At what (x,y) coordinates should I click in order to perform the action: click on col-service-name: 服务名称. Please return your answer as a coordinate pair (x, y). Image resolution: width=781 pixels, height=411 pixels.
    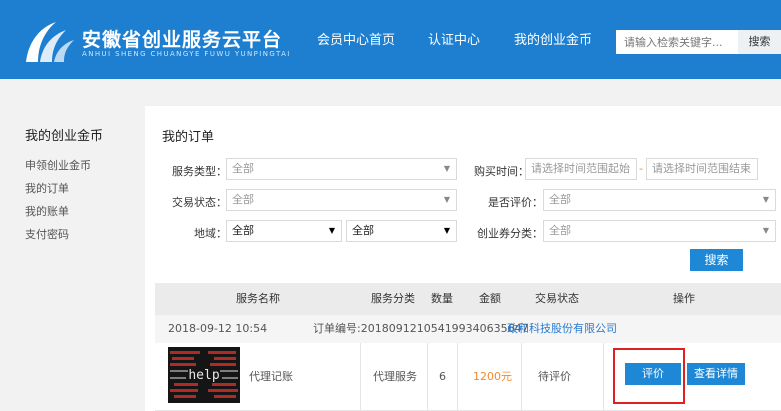
    Looking at the image, I should click on (258, 298).